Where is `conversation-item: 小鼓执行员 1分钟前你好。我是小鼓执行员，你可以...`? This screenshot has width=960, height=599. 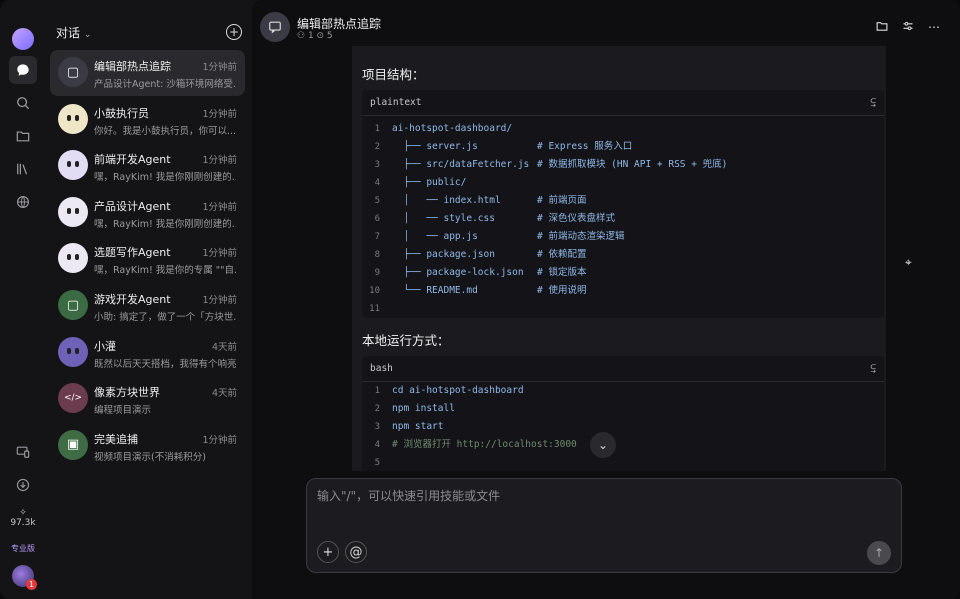
conversation-item: 小鼓执行员 1分钟前你好。我是小鼓执行员，你可以... is located at coordinates (147, 120).